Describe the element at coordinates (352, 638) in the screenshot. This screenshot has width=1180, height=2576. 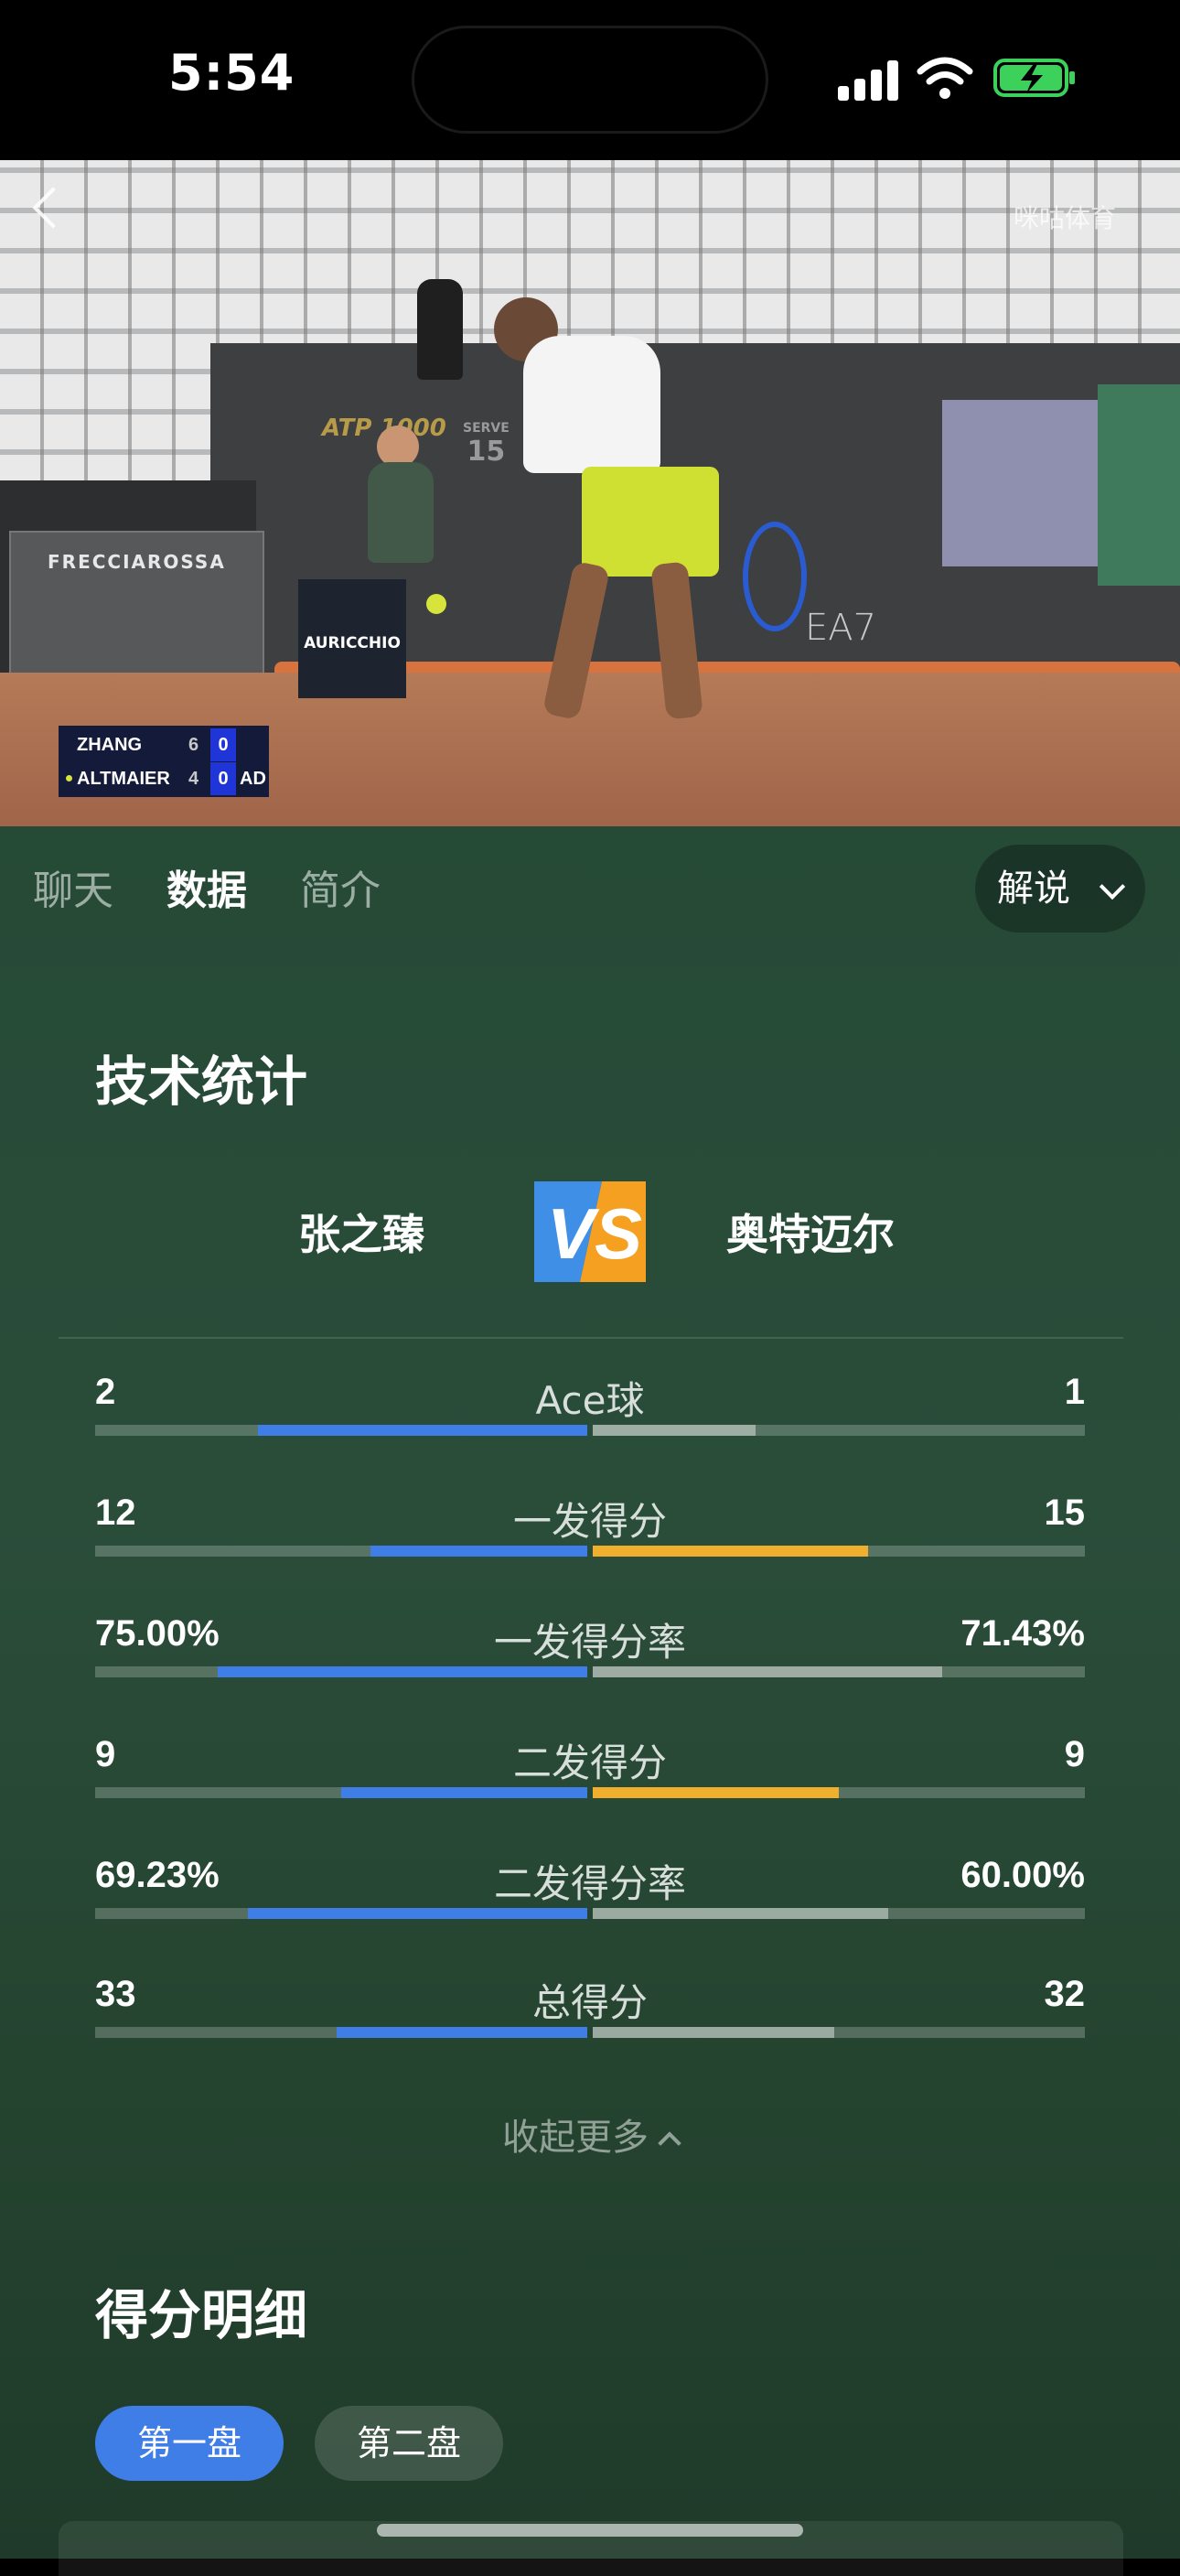
I see `sponsor-box: AURICCHIO` at that location.